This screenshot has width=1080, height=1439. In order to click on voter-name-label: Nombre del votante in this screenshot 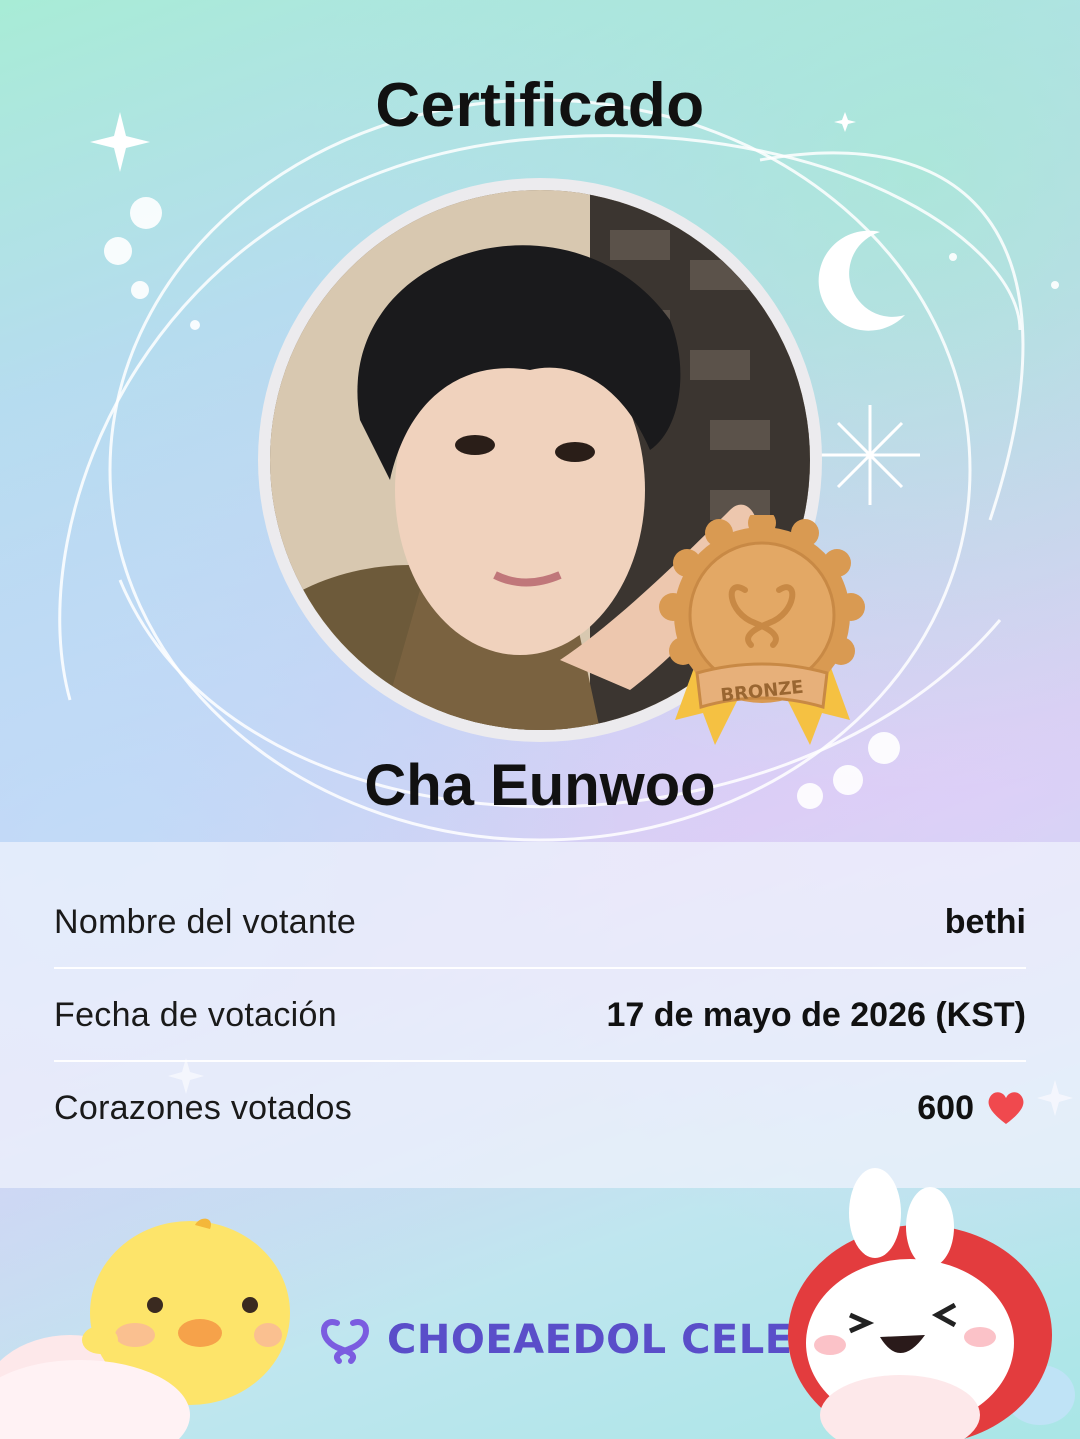, I will do `click(205, 921)`.